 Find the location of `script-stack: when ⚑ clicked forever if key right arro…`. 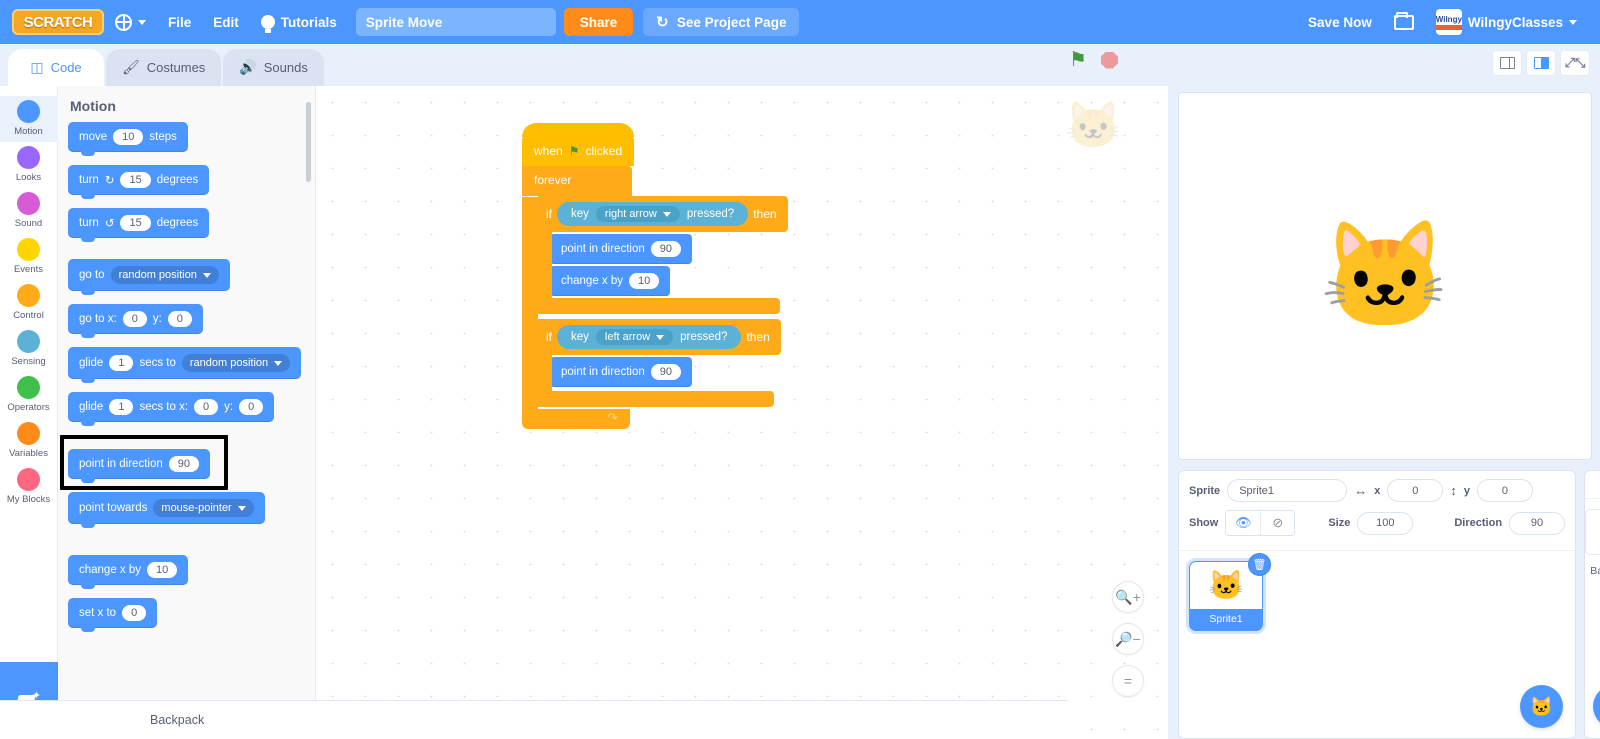

script-stack: when ⚑ clicked forever if key right arro… is located at coordinates (655, 276).